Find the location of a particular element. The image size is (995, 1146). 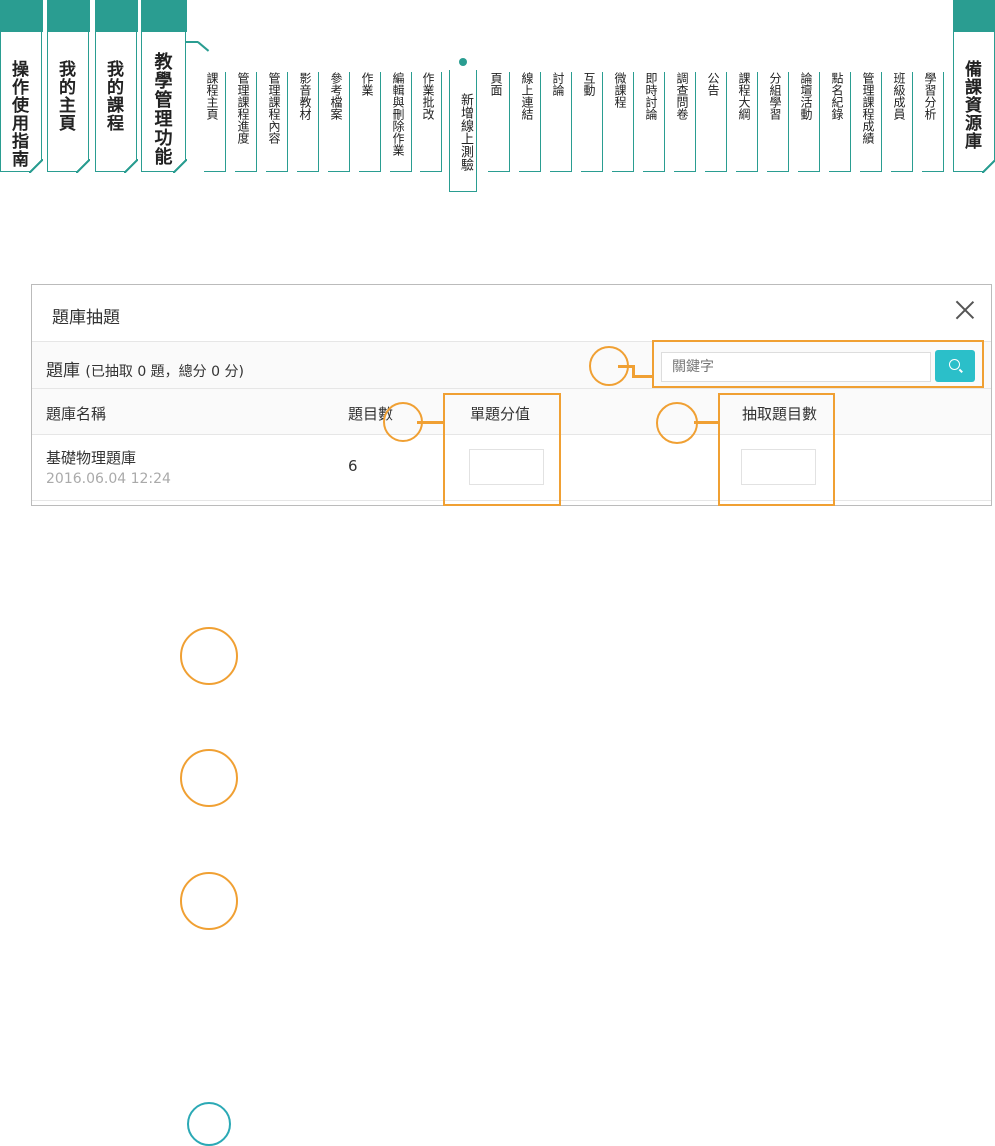

nav-item-21: 管理課程成績 is located at coordinates (871, 122).